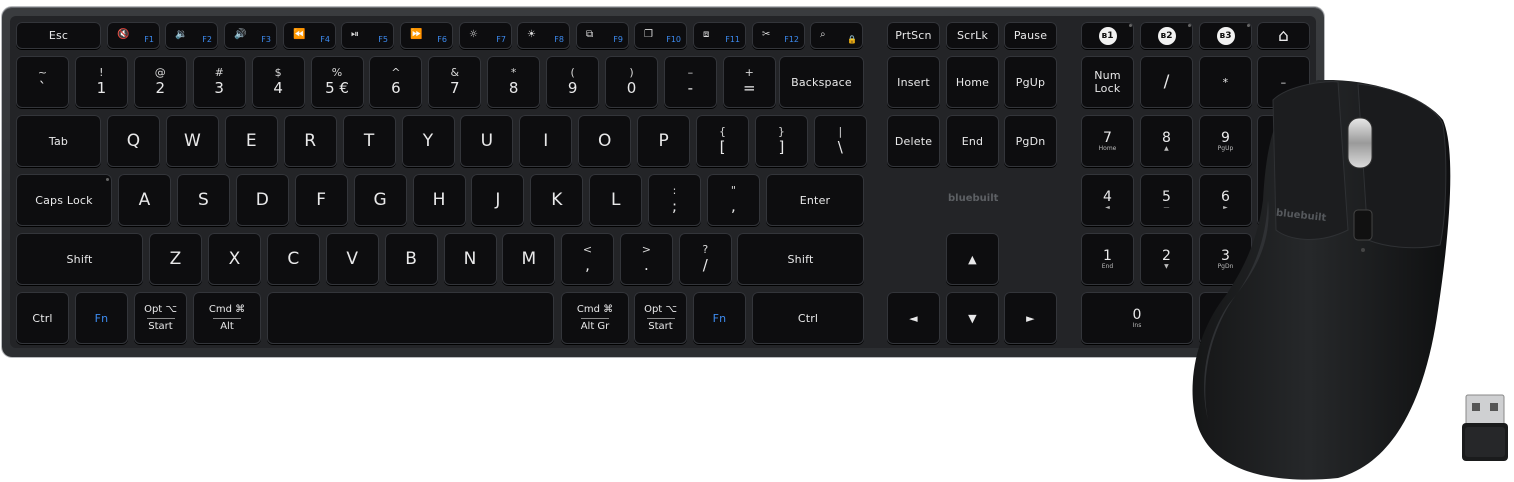 The height and width of the screenshot is (482, 1514). What do you see at coordinates (101, 82) in the screenshot?
I see `key-2: ! 1` at bounding box center [101, 82].